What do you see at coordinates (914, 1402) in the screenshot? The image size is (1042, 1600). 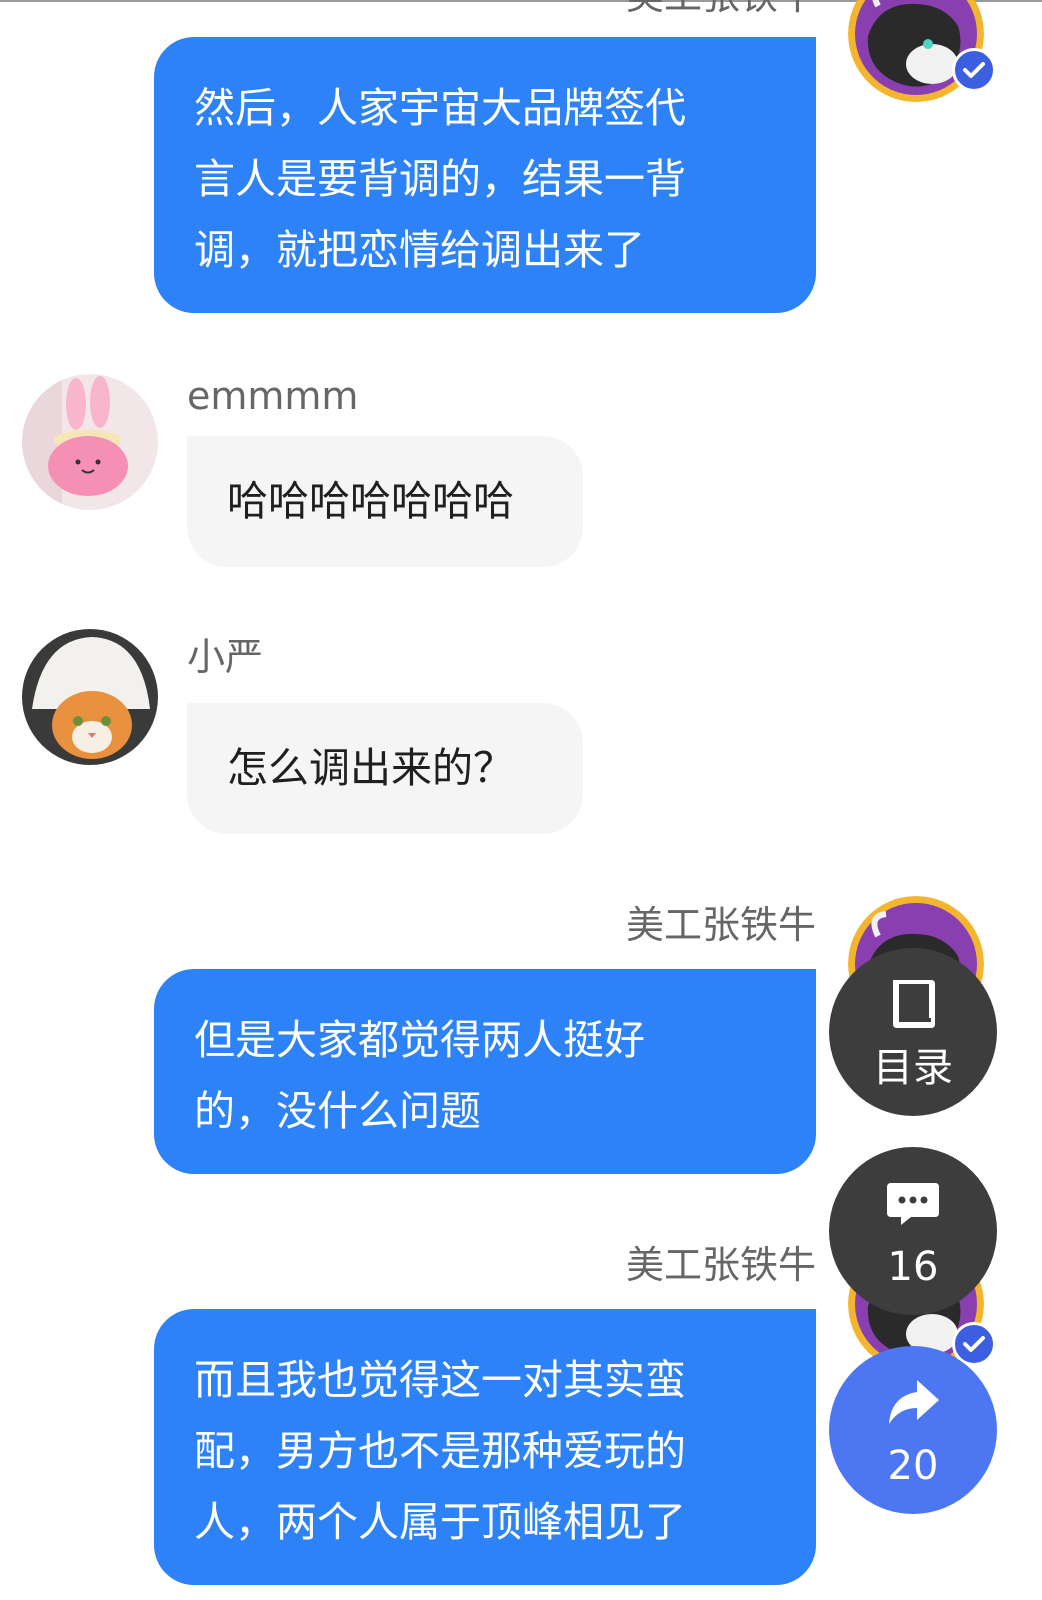 I see `share-arrow-icon` at bounding box center [914, 1402].